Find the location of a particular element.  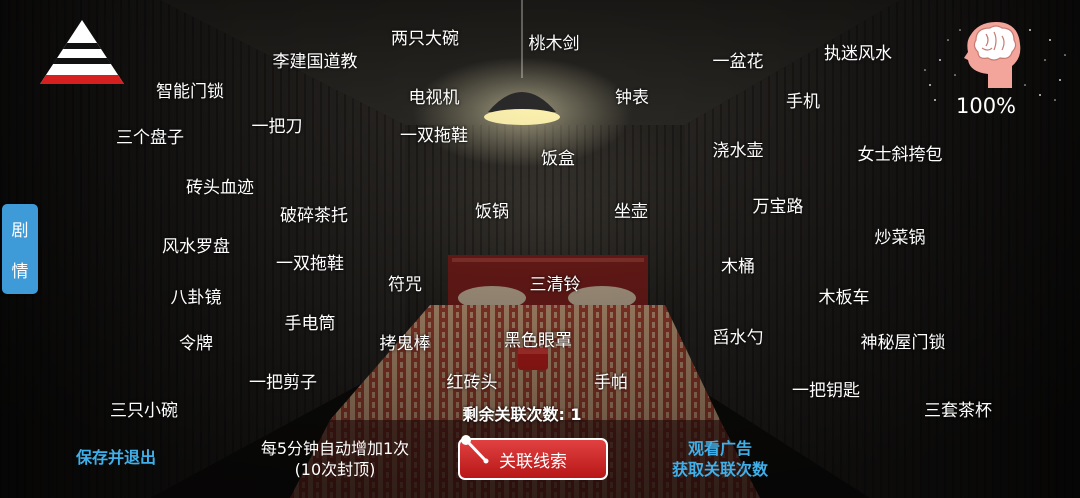

clue-word: 浇水壶 is located at coordinates (738, 151).